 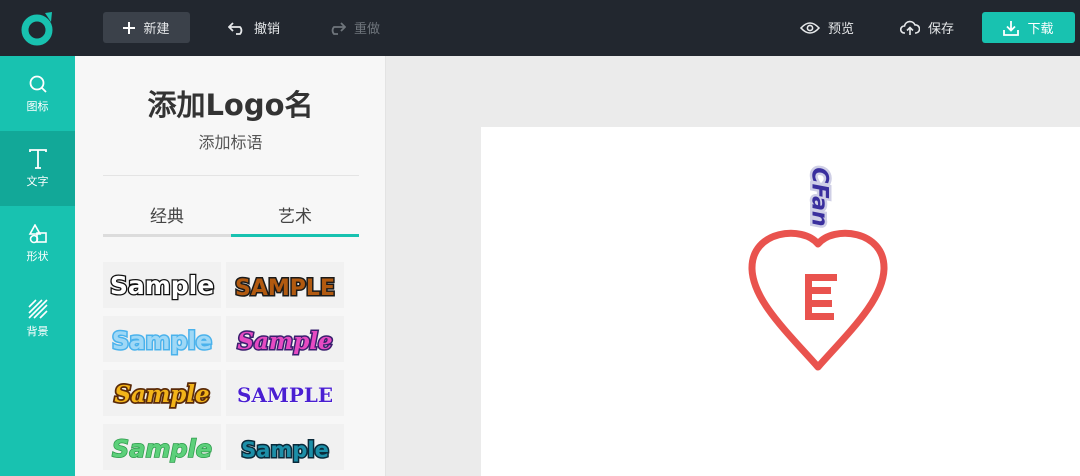 I want to click on redo-button: 重做, so click(x=354, y=27).